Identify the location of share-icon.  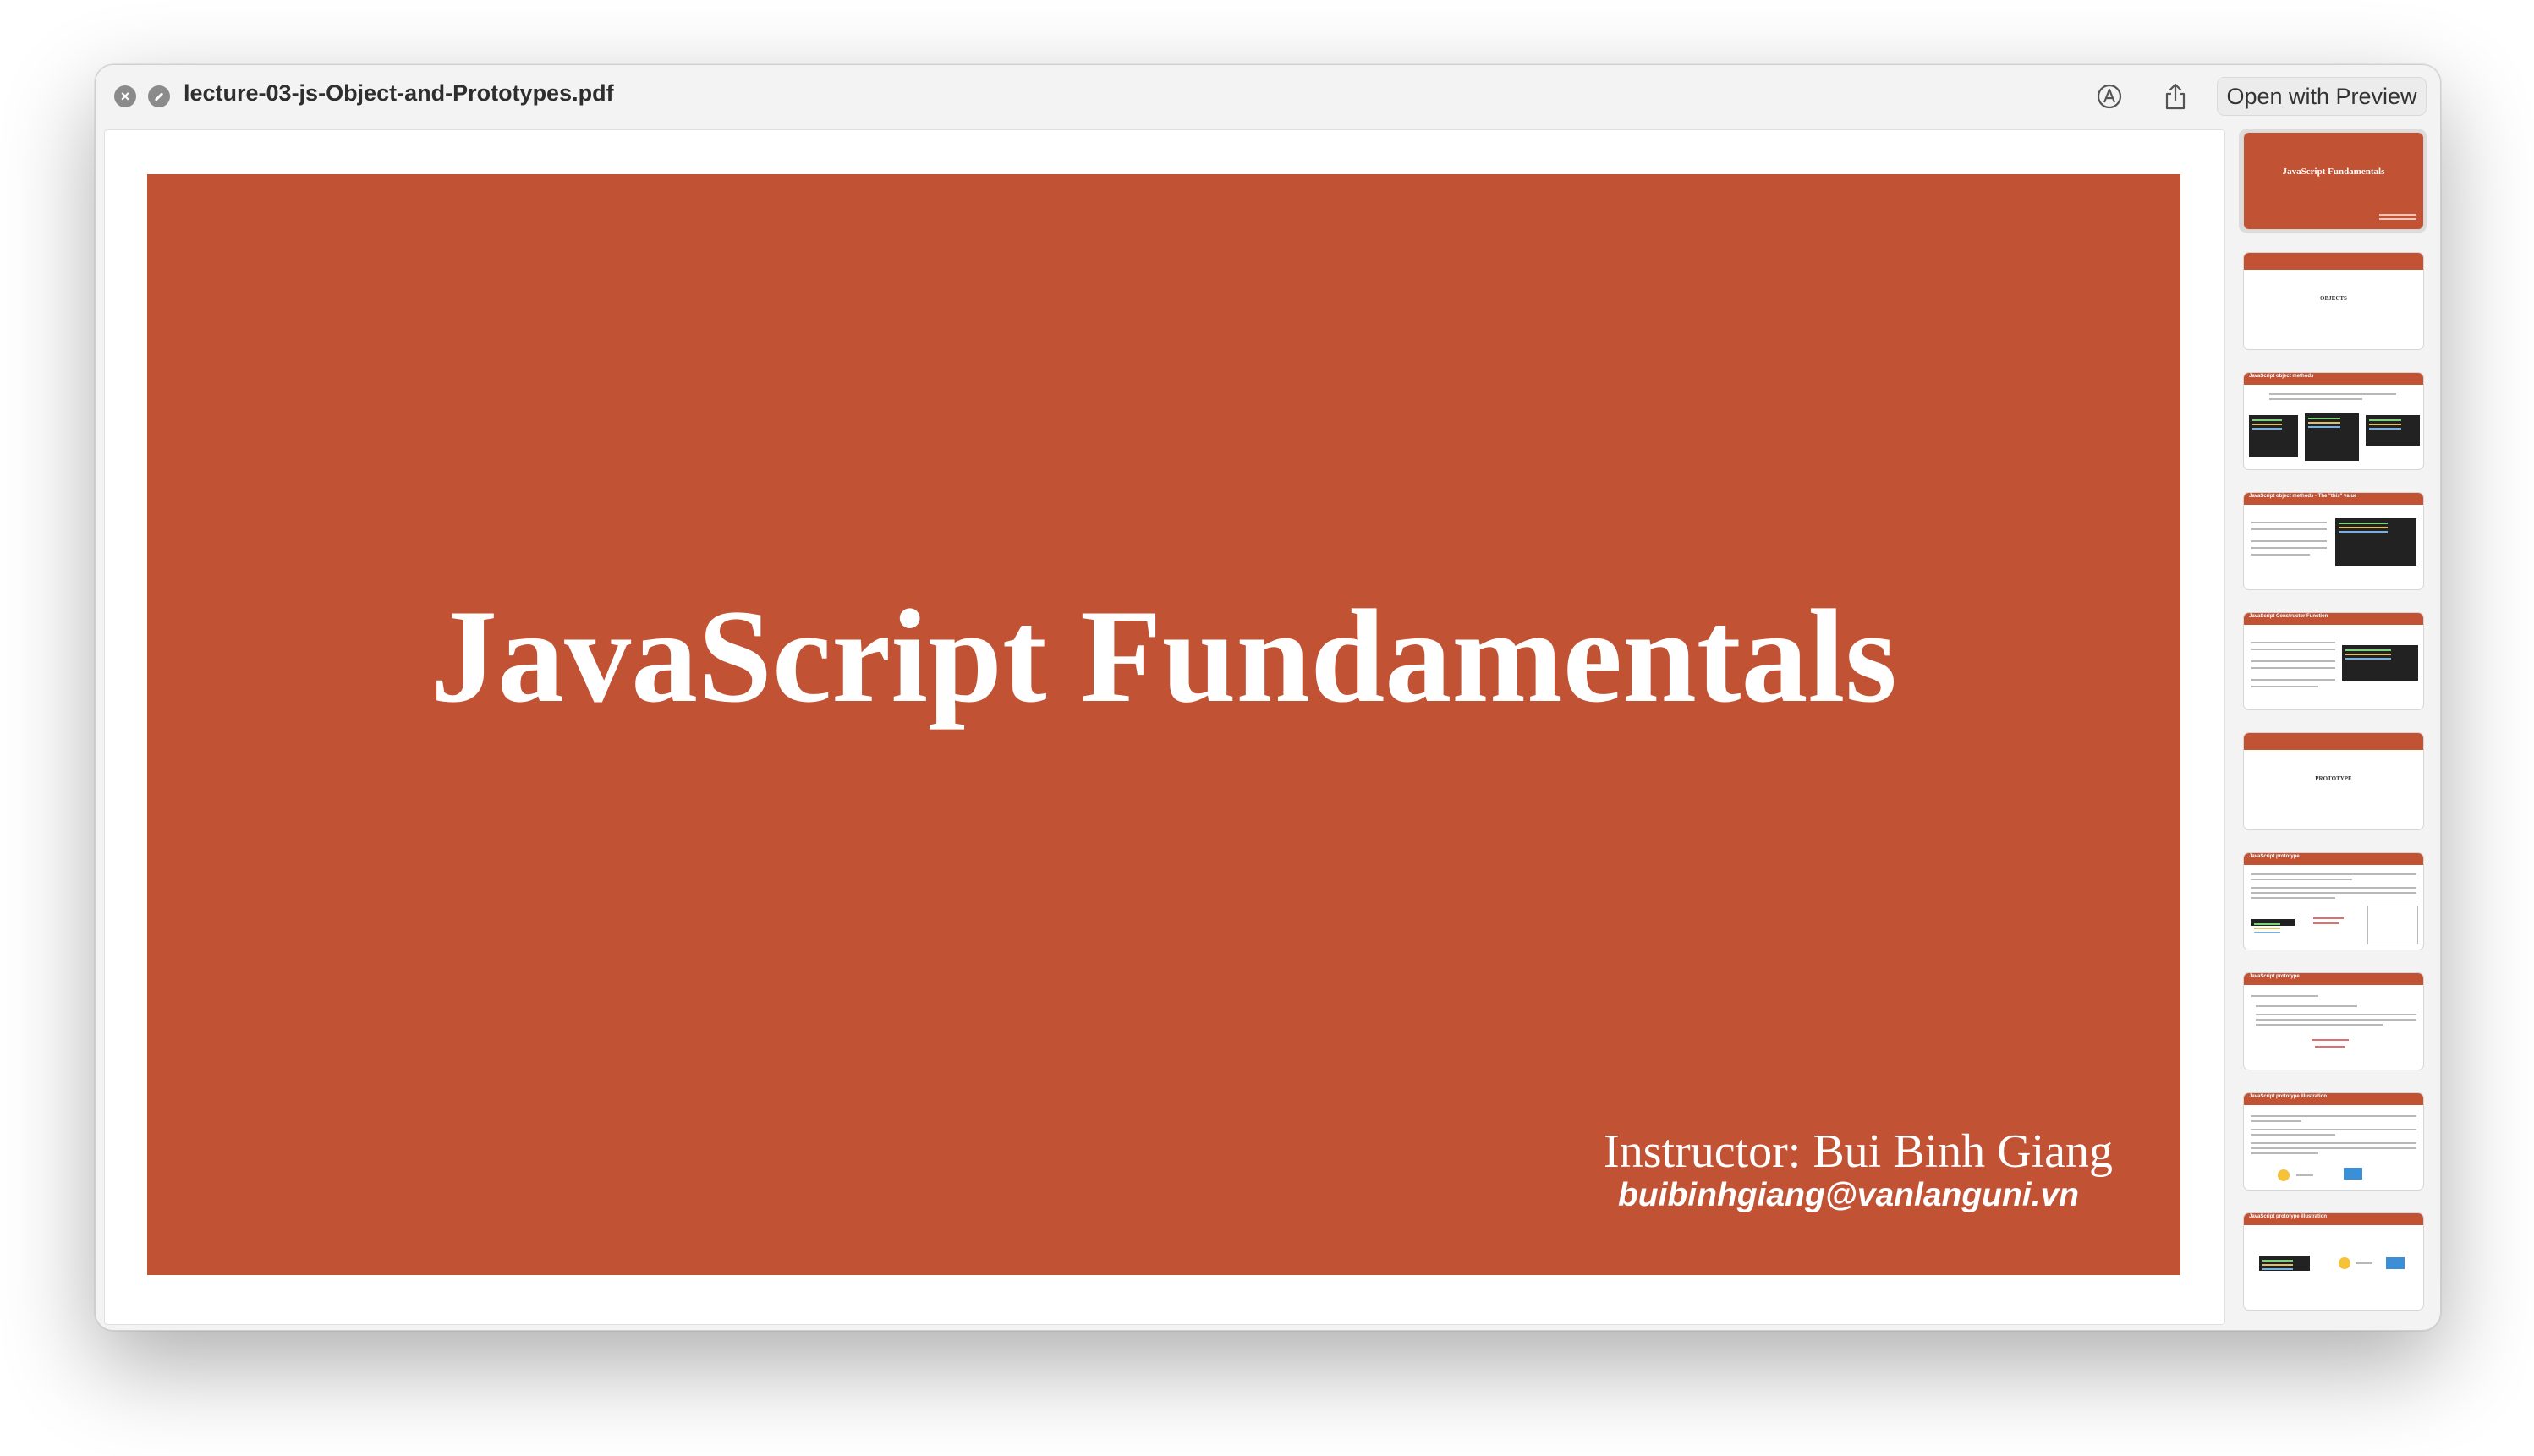
(2175, 96).